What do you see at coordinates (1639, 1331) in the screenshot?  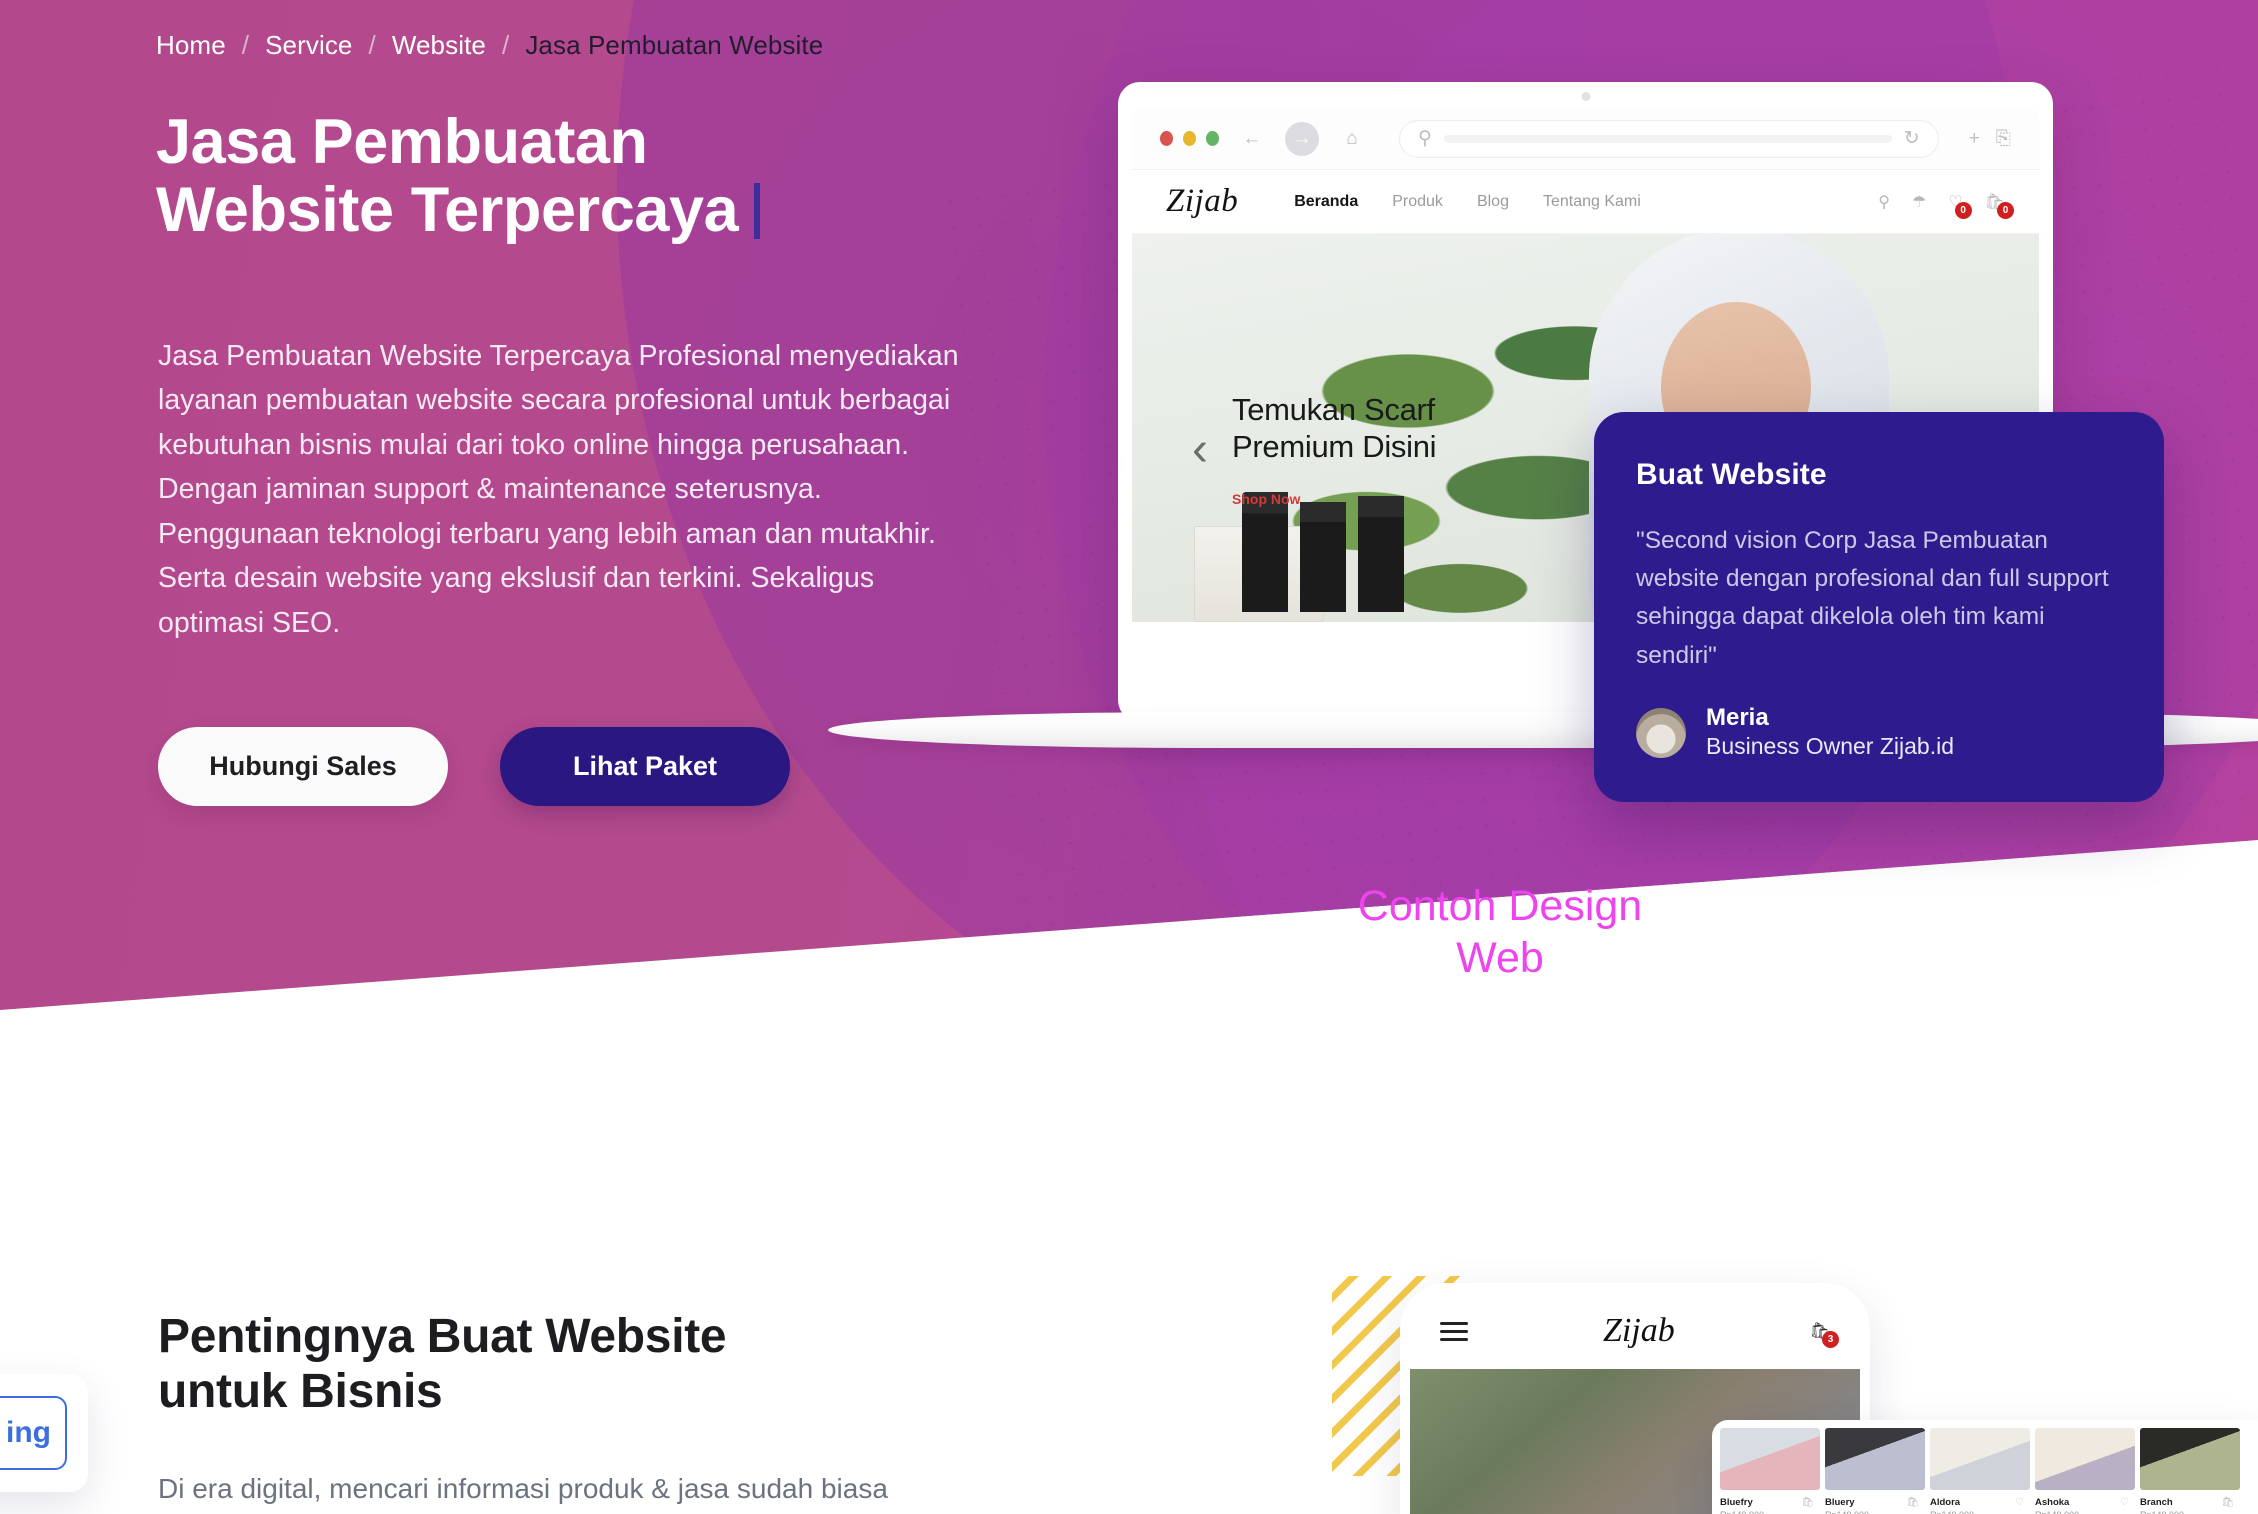 I see `phone-site-logo: Zijab` at bounding box center [1639, 1331].